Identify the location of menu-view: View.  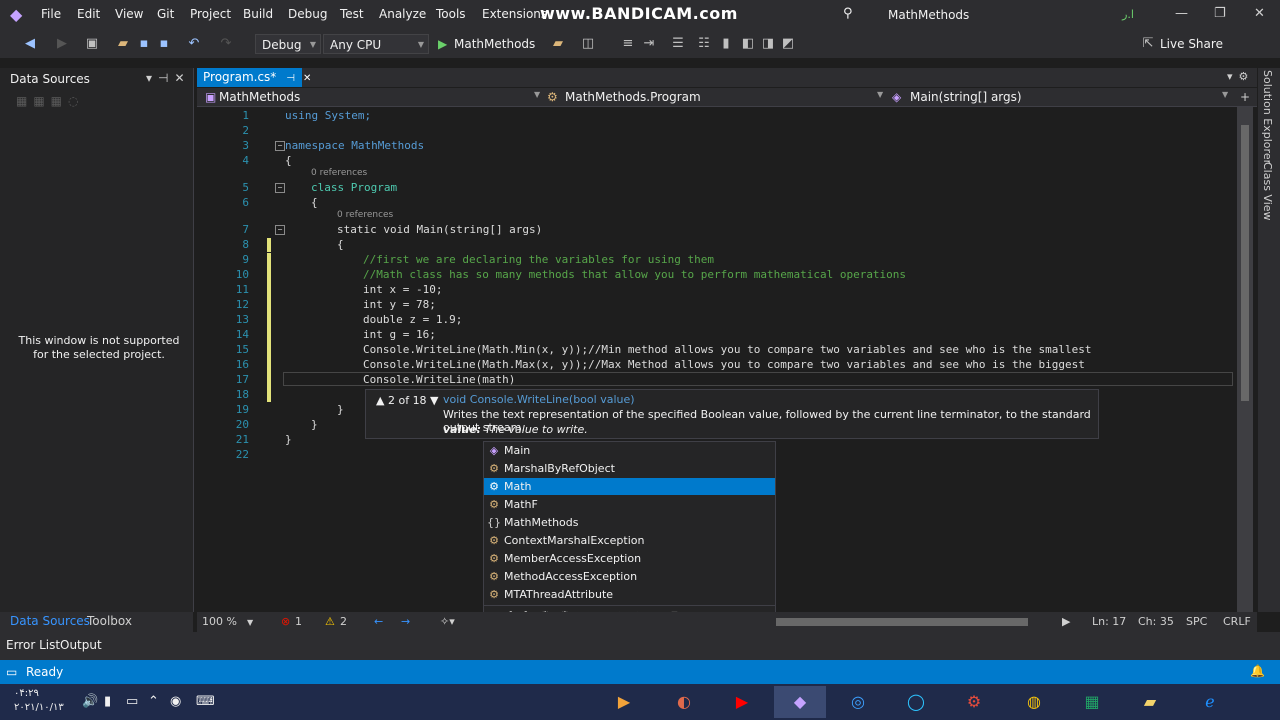
(129, 14).